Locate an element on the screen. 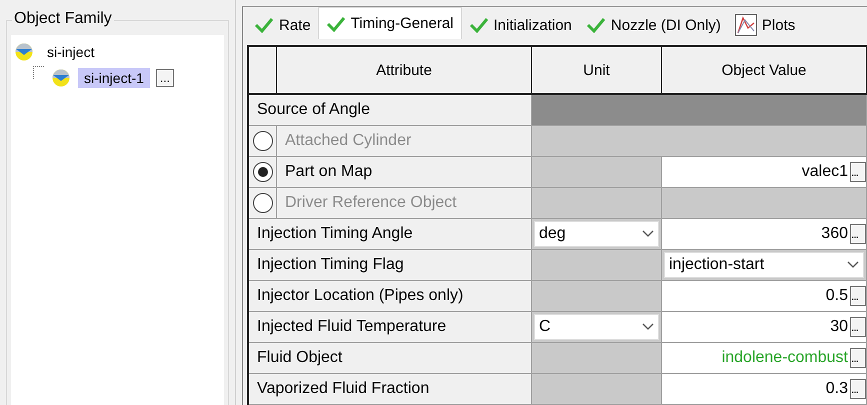 This screenshot has height=405, width=867. value-text: 0.3 is located at coordinates (837, 389).